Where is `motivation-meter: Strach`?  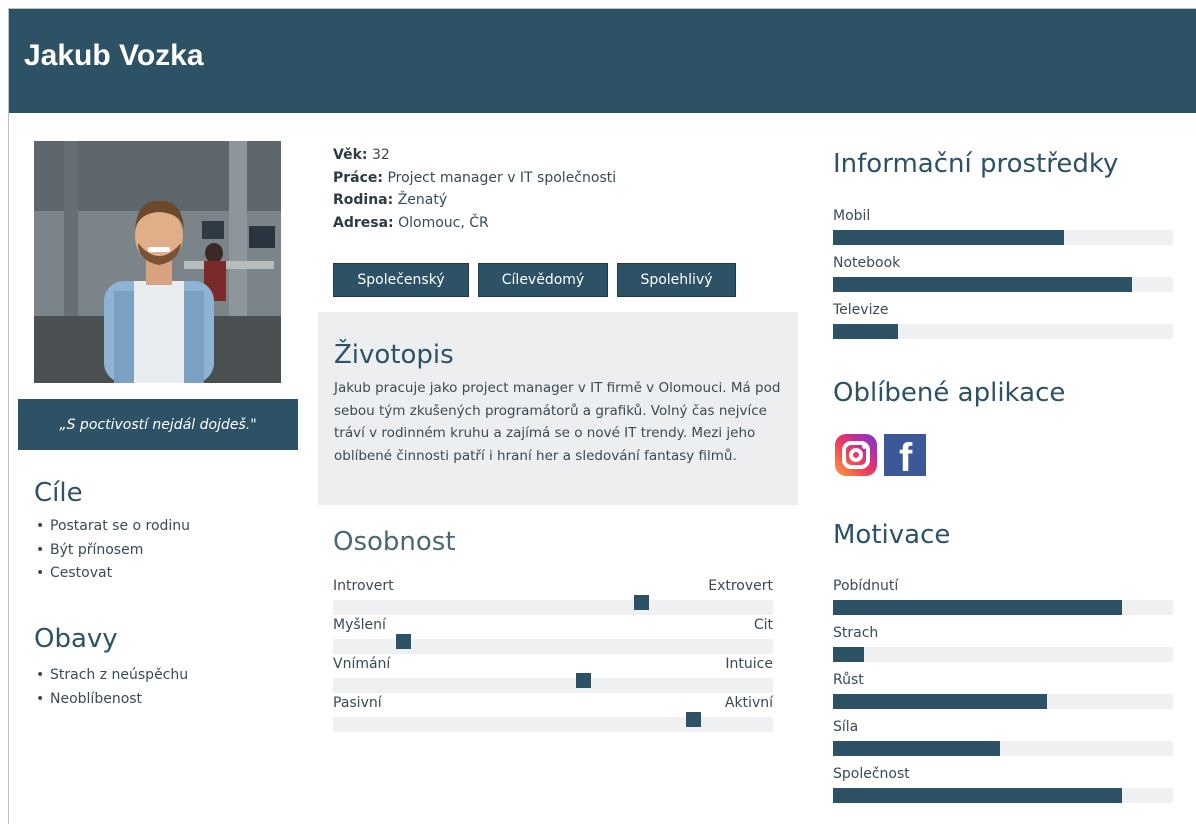 motivation-meter: Strach is located at coordinates (1003, 647).